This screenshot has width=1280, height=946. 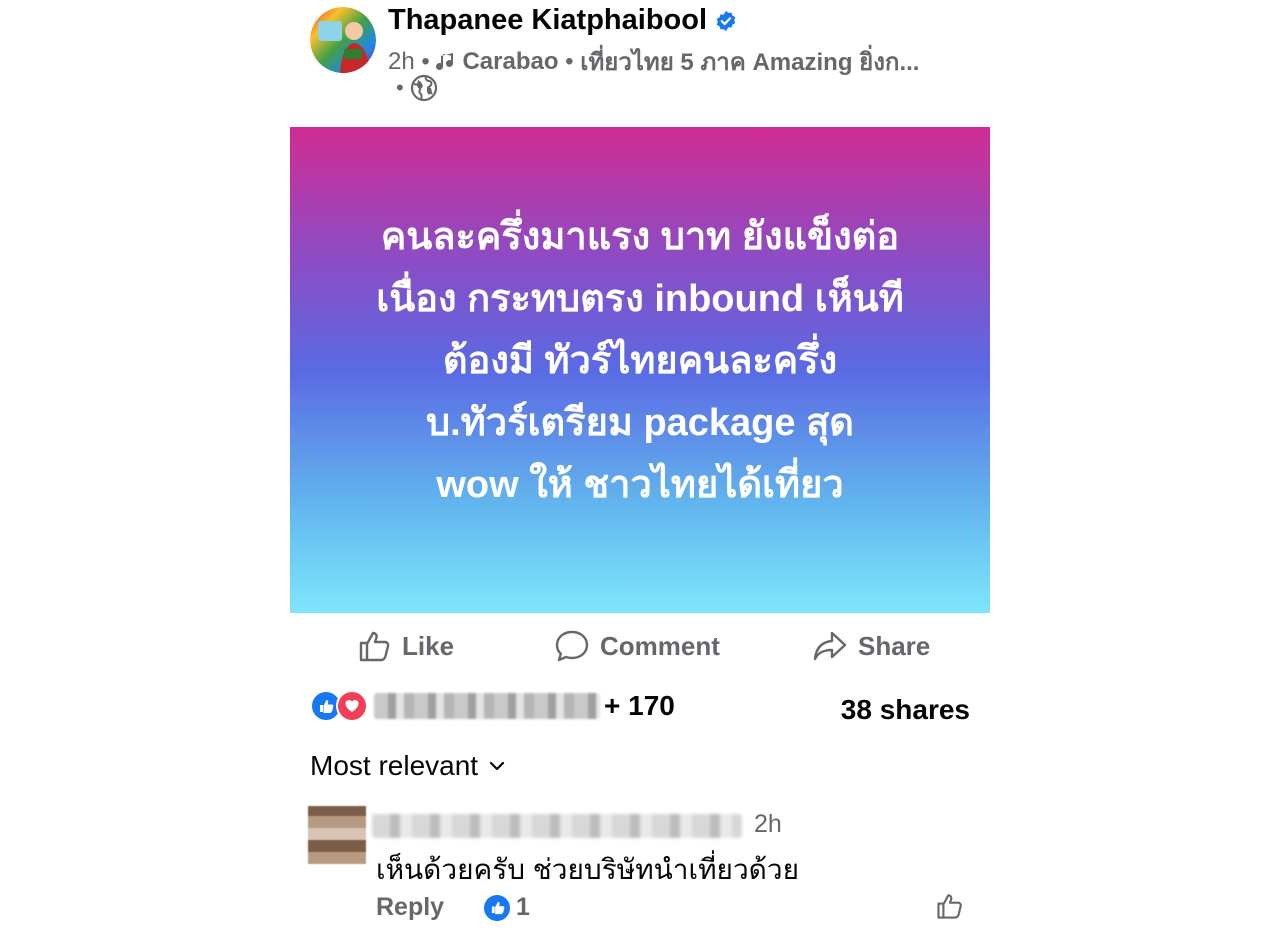 What do you see at coordinates (523, 907) in the screenshot?
I see `comment-like-number: 1` at bounding box center [523, 907].